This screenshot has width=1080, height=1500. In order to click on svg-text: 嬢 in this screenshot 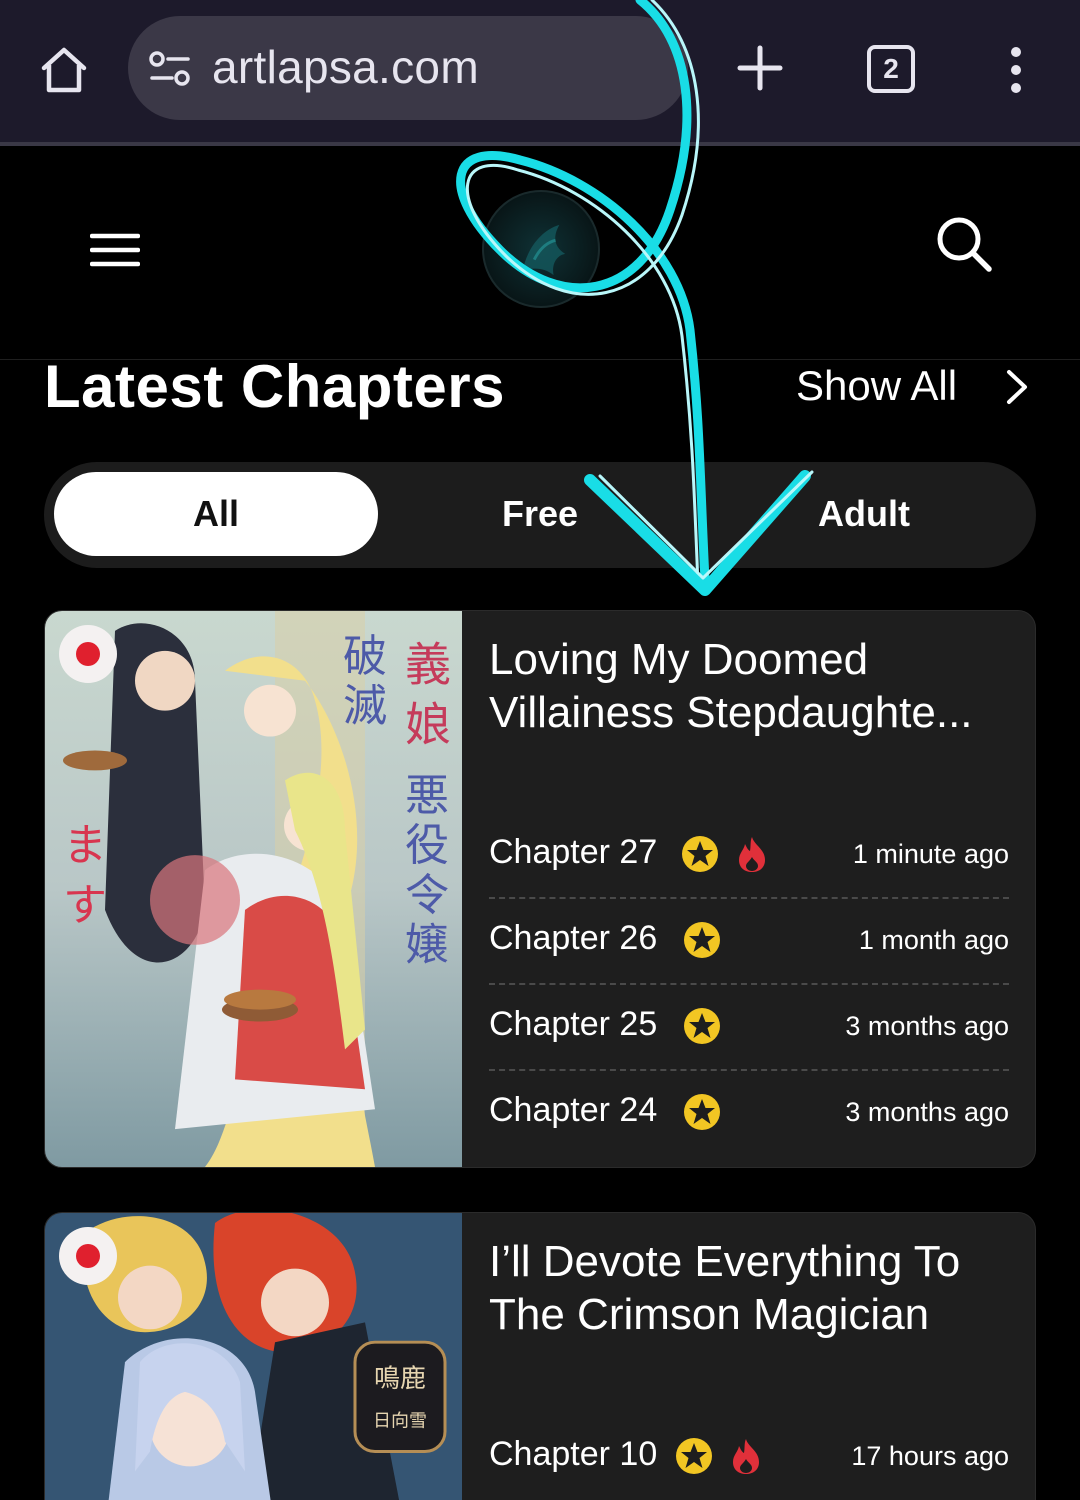, I will do `click(427, 945)`.